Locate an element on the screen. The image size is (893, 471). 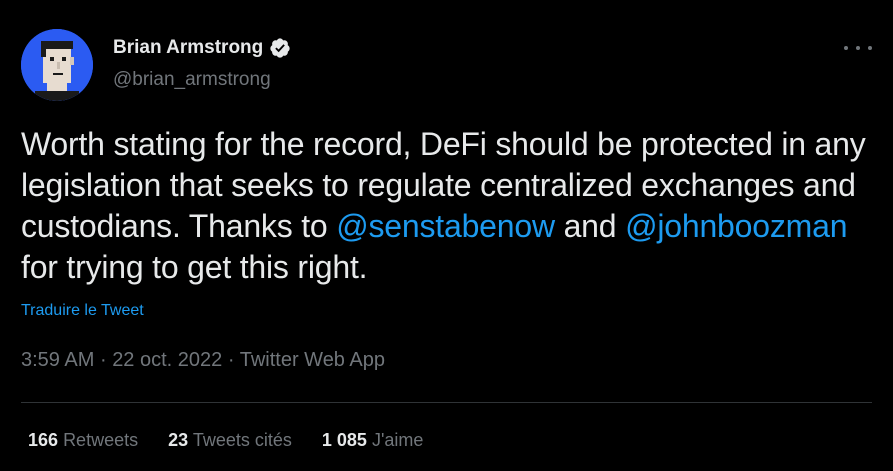
likes-count: 1 085 is located at coordinates (344, 440).